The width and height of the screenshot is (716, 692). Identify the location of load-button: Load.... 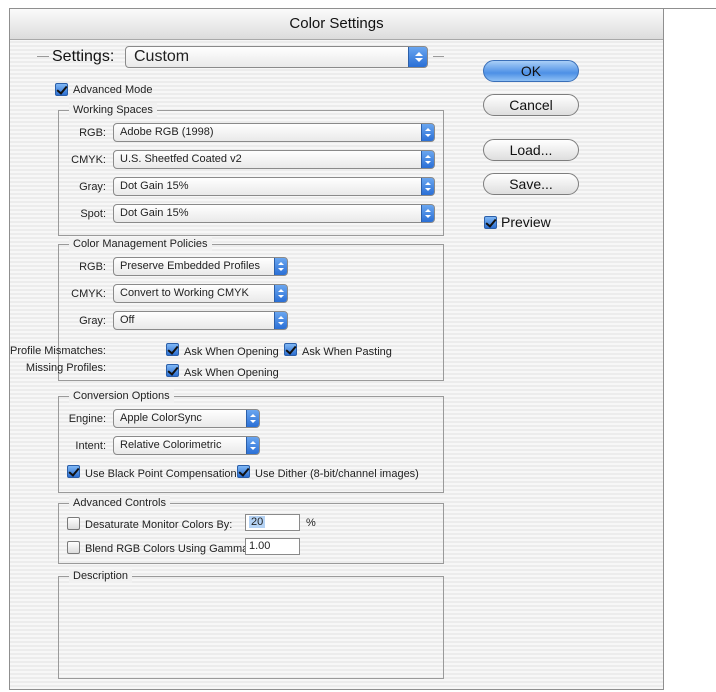
(531, 150).